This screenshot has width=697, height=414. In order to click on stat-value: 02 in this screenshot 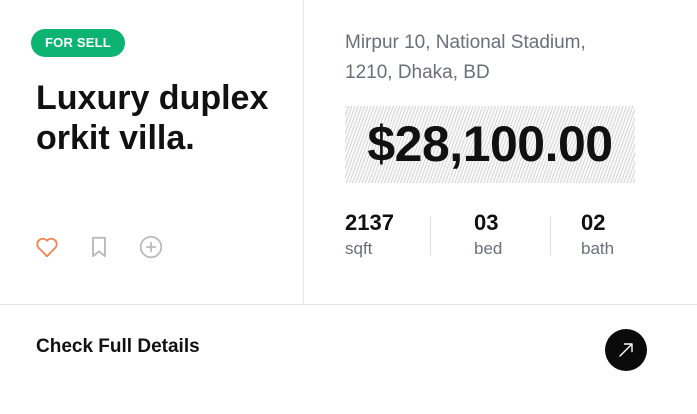, I will do `click(593, 222)`.